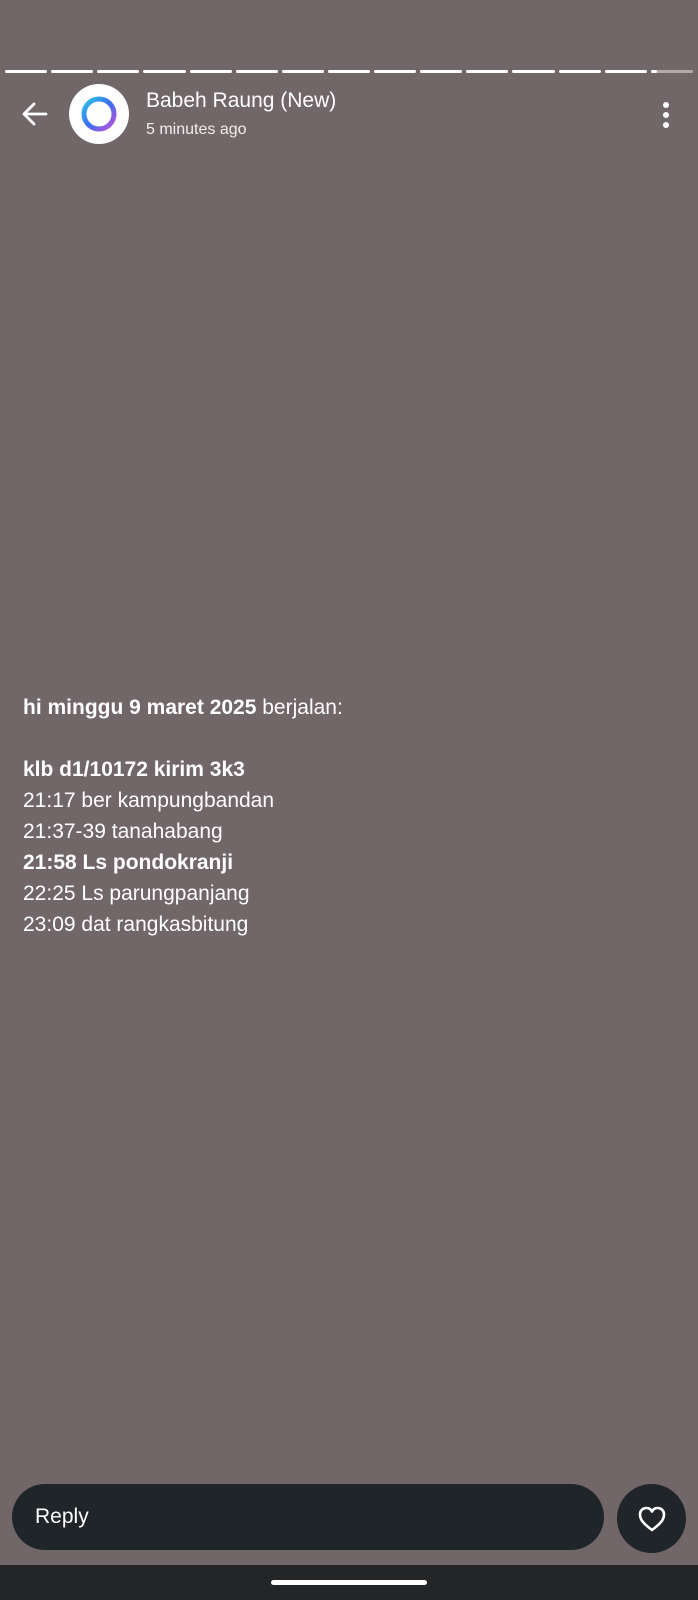 The height and width of the screenshot is (1600, 698). I want to click on message-line: 21:37-39 tanahabang, so click(348, 831).